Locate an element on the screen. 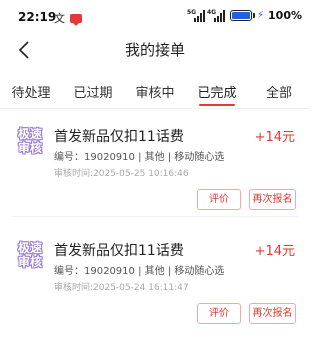  battery-percentage: 100% is located at coordinates (285, 15).